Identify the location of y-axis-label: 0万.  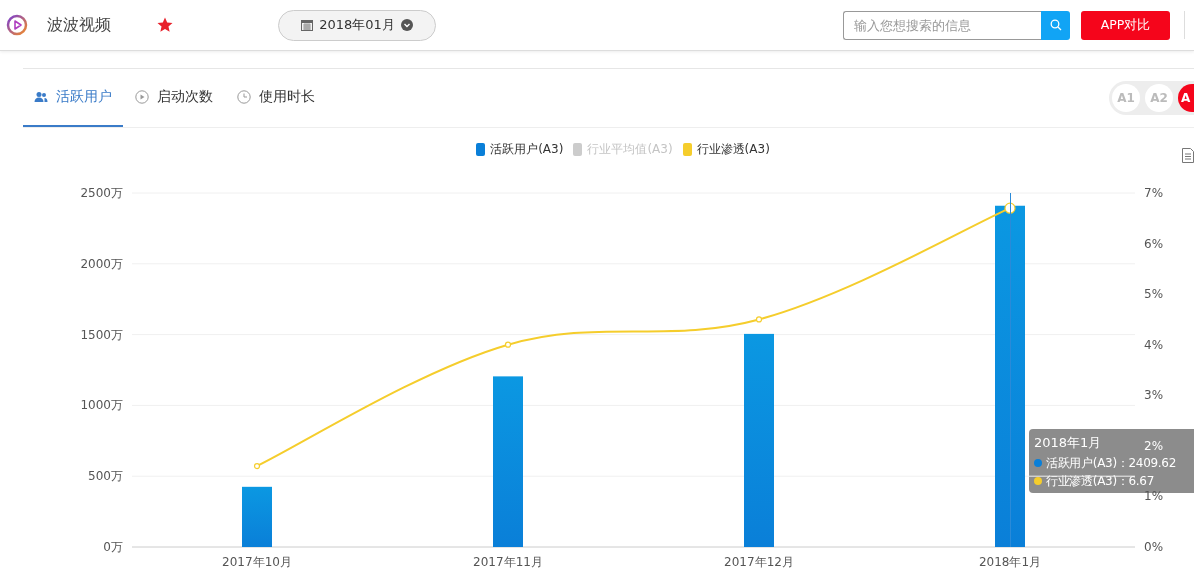
(113, 547).